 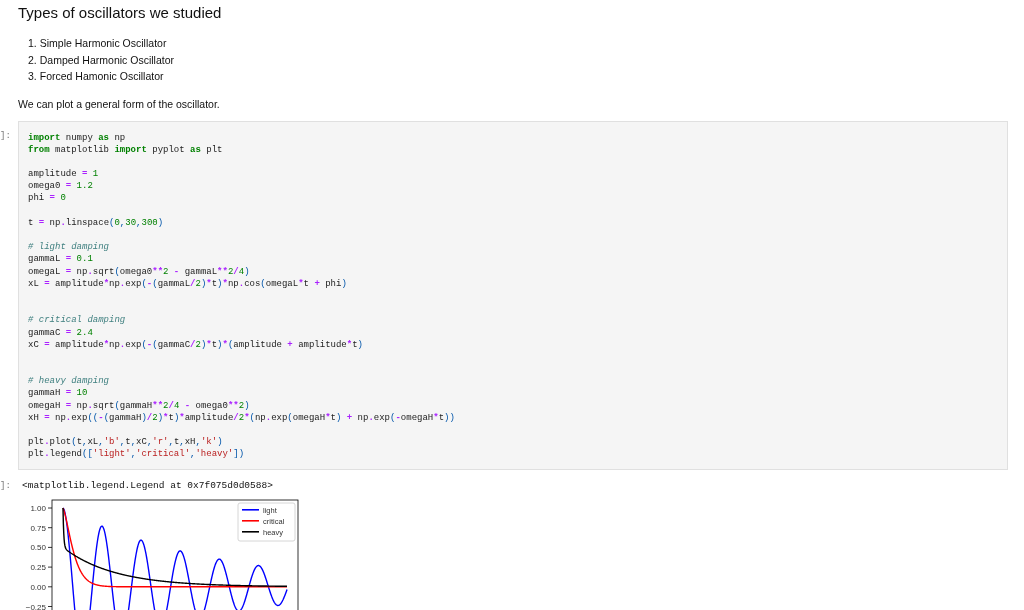 What do you see at coordinates (61, 186) in the screenshot?
I see `code-line: omega0 = 1.2` at bounding box center [61, 186].